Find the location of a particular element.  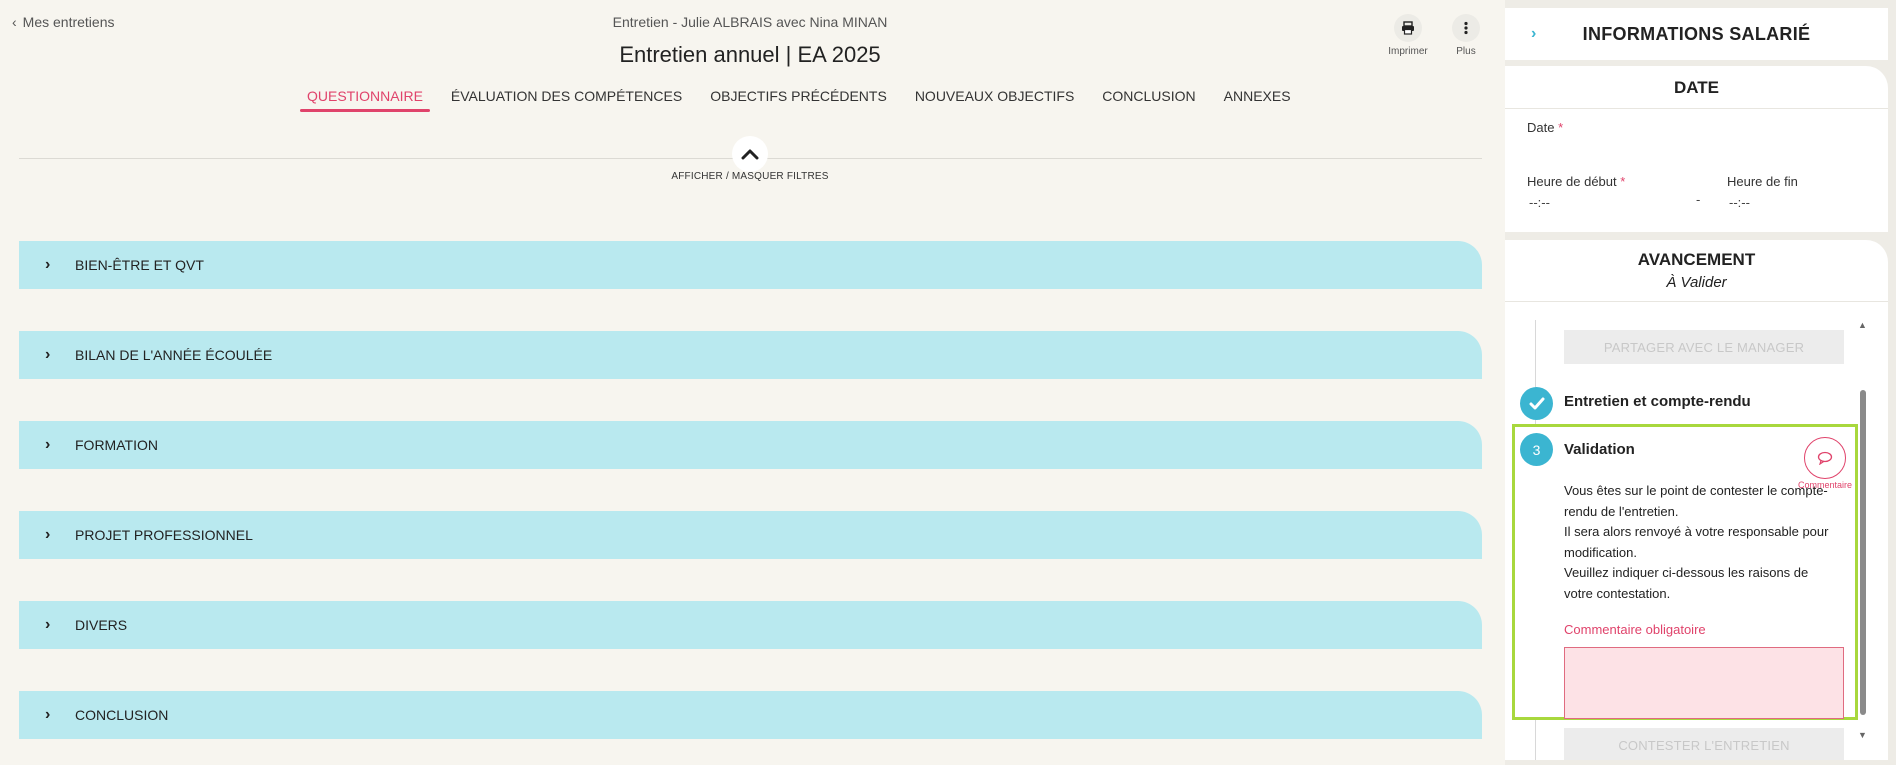

print-label: Imprimer is located at coordinates (1408, 51).